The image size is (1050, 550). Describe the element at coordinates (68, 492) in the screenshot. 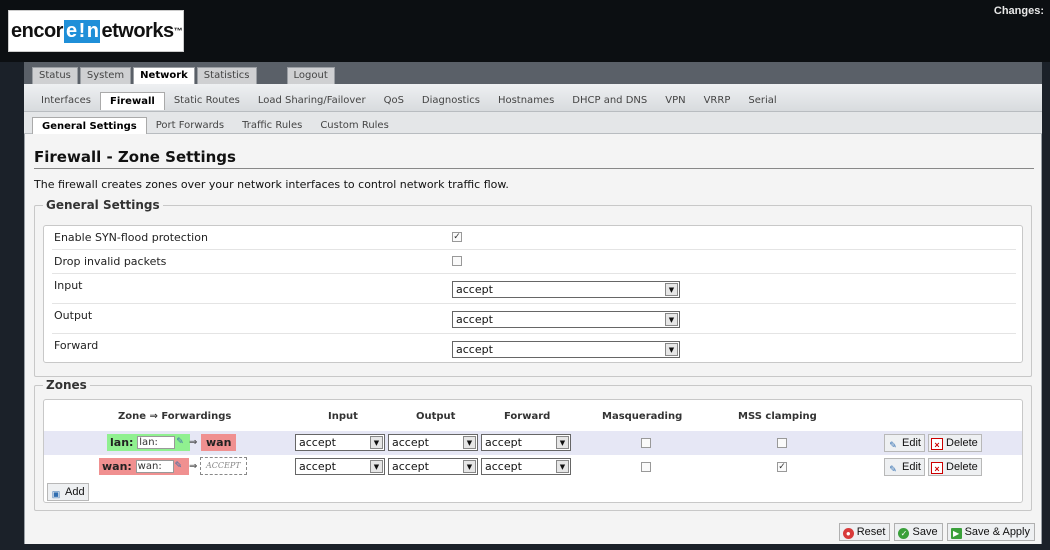

I see `add-zone-button: ▣ Add` at that location.